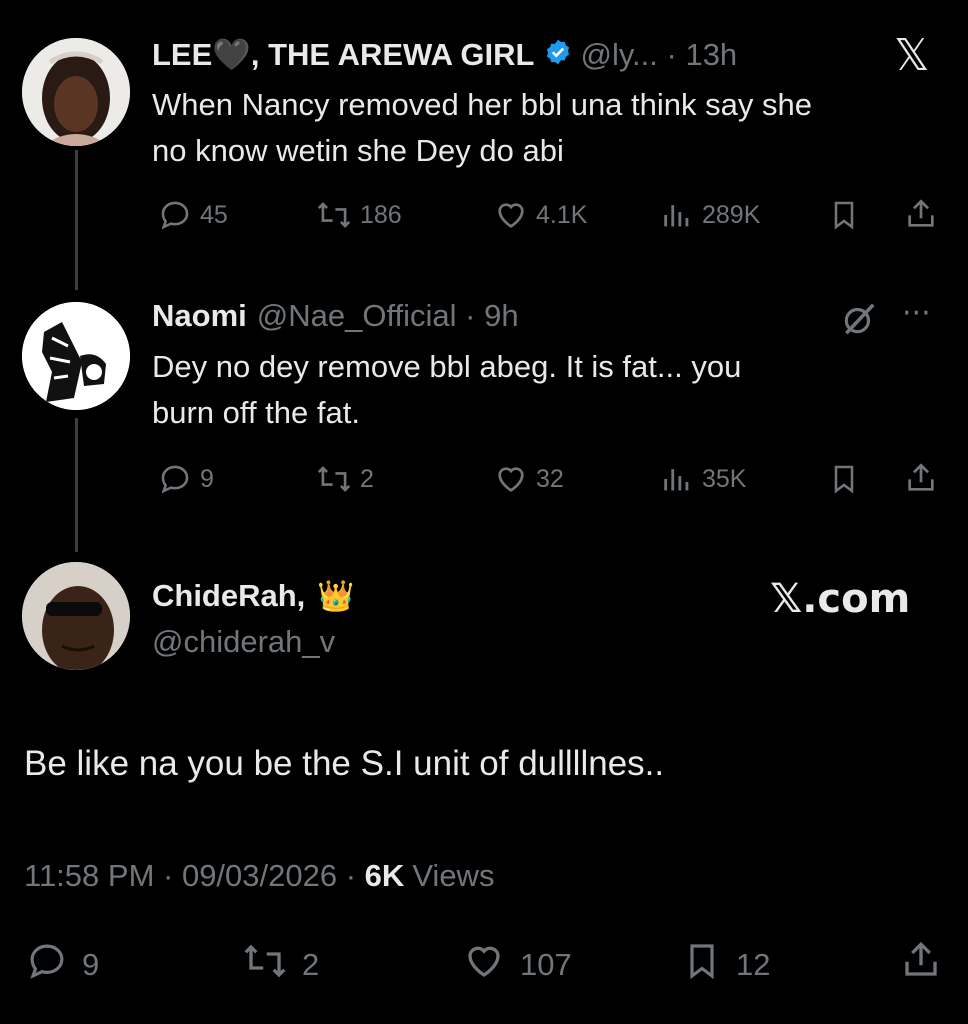 This screenshot has width=968, height=1024. I want to click on views-count: 6K, so click(385, 876).